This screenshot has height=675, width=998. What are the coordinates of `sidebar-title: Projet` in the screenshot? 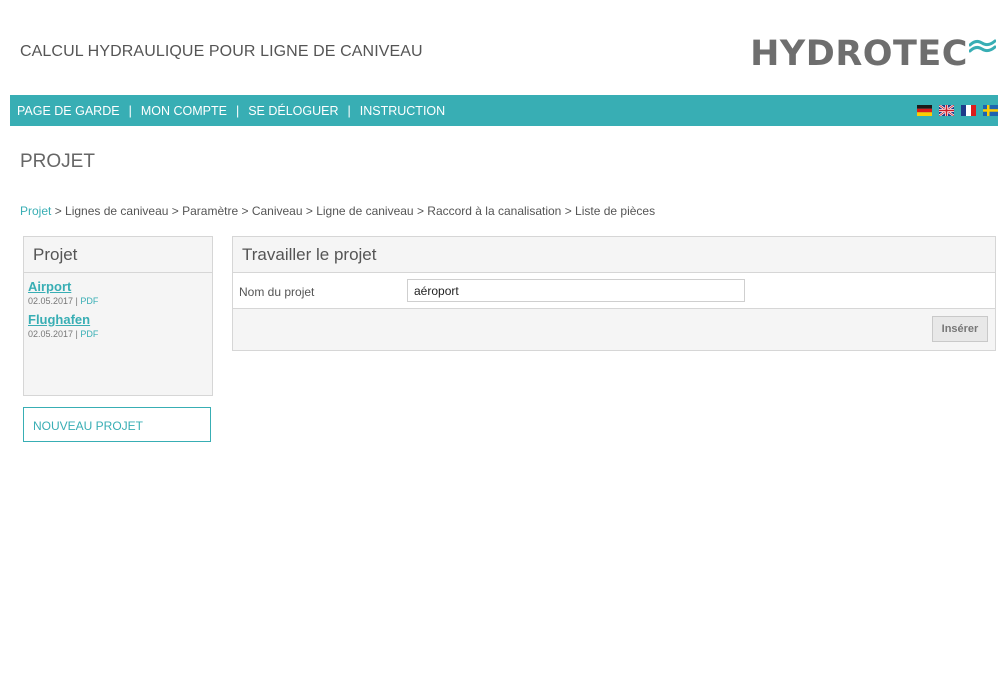 It's located at (118, 255).